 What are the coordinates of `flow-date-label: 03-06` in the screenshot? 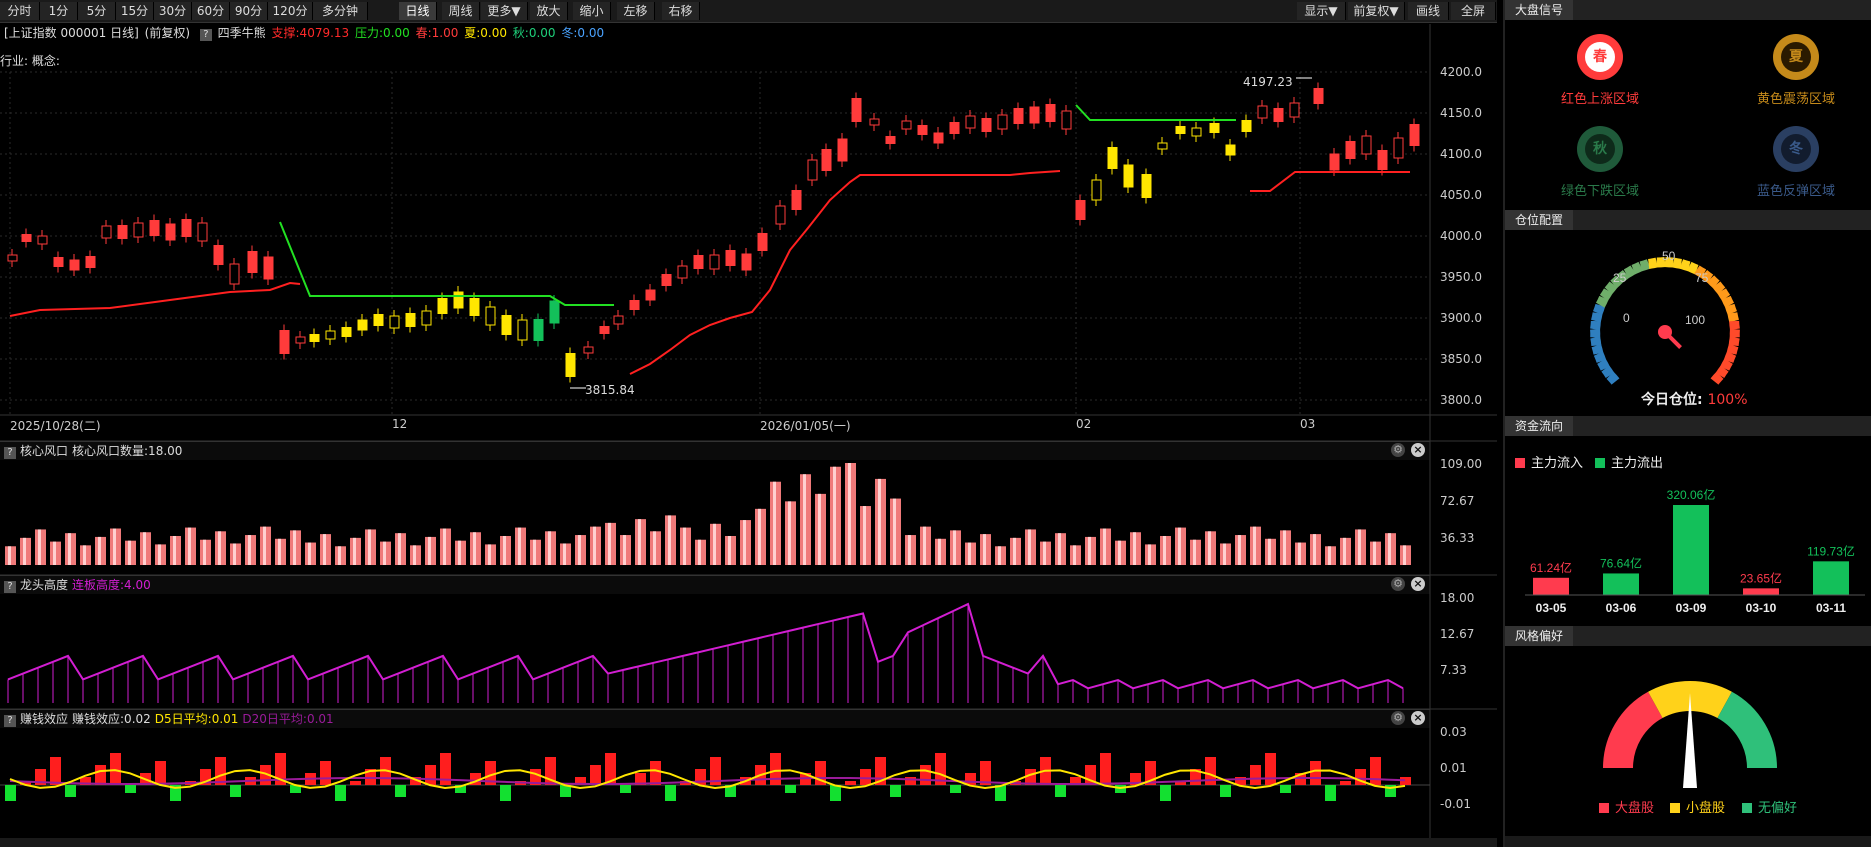 It's located at (1621, 608).